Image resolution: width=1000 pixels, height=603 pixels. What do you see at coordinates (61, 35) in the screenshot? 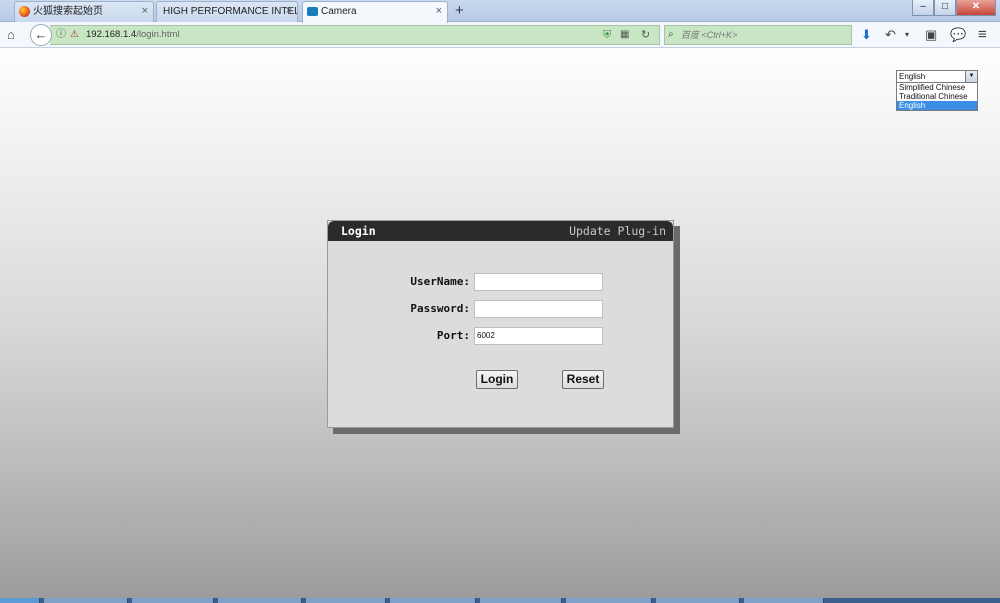
I see `info-icon: ⓘ` at bounding box center [61, 35].